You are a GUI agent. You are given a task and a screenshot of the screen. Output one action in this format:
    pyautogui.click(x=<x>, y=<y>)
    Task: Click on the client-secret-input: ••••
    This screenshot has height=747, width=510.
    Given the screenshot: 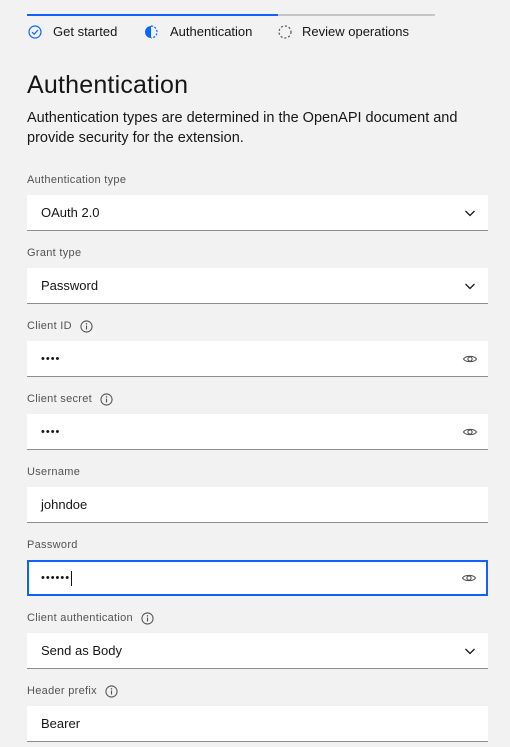 What is the action you would take?
    pyautogui.click(x=257, y=432)
    